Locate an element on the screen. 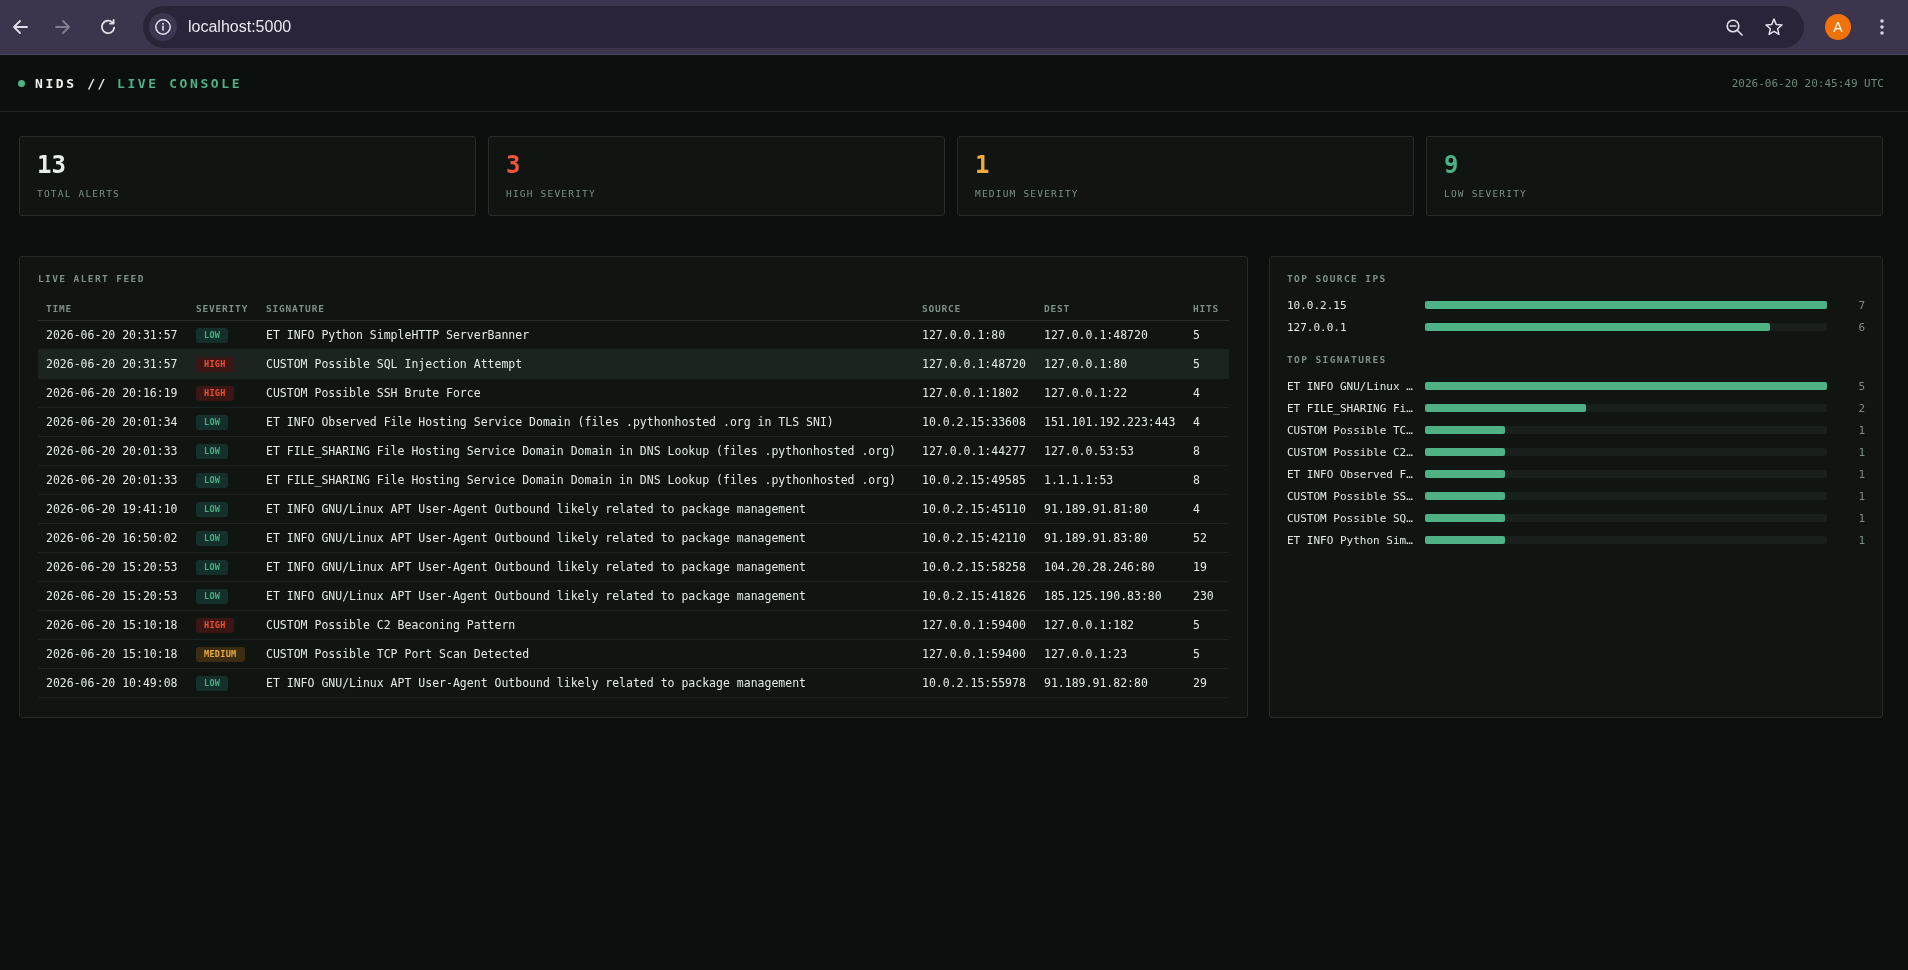 The height and width of the screenshot is (970, 1908). dest-address: 91.189.91.82:80 is located at coordinates (1096, 683).